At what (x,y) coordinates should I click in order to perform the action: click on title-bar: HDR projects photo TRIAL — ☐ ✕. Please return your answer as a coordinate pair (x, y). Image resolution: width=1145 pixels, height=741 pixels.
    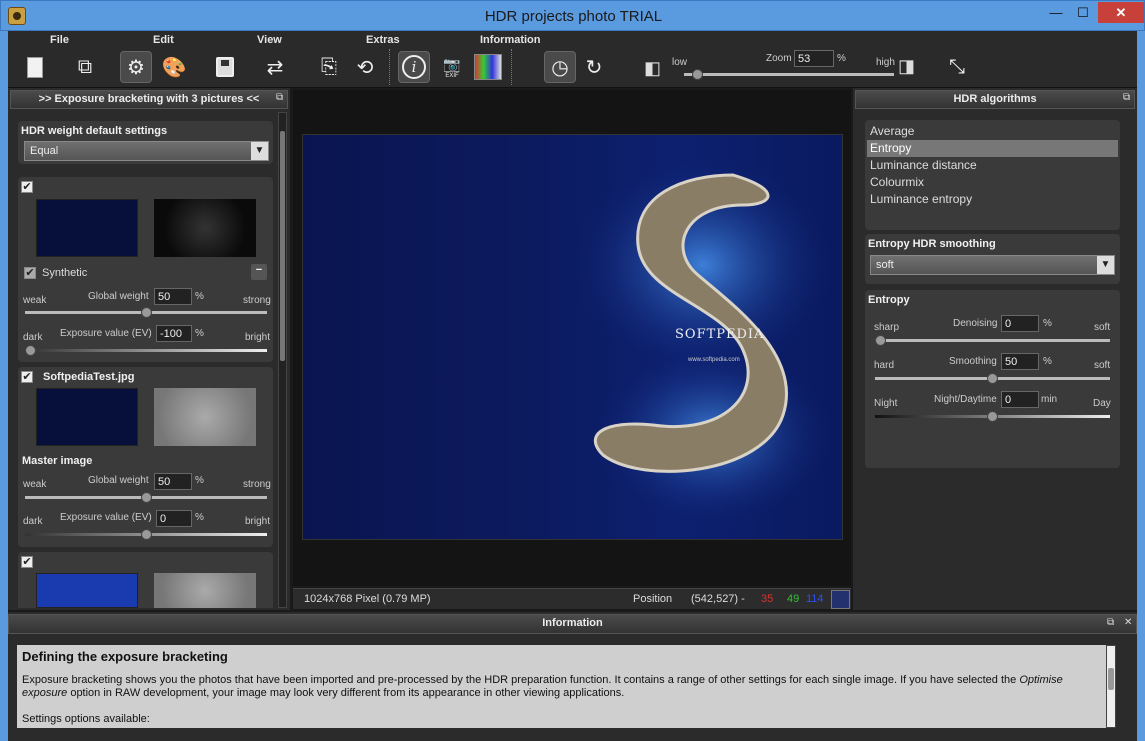
    Looking at the image, I should click on (572, 15).